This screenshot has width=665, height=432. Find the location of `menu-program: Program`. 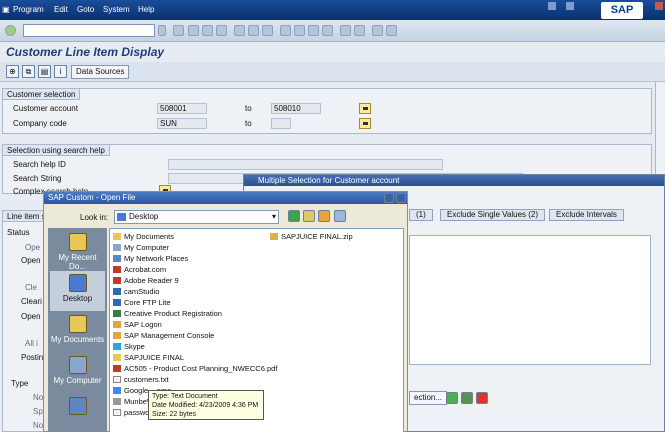

menu-program: Program is located at coordinates (28, 9).